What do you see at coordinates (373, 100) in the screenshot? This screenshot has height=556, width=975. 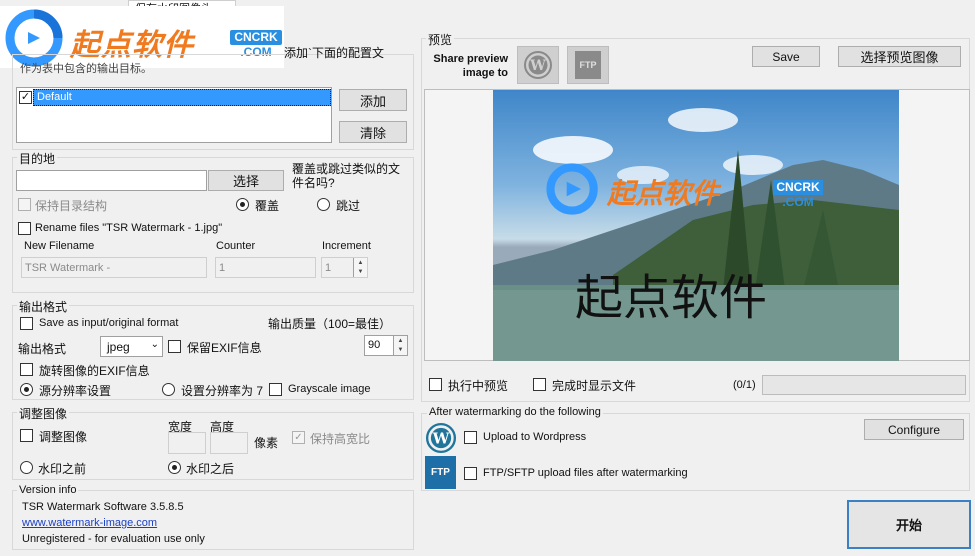 I see `add-target-button: 添加` at bounding box center [373, 100].